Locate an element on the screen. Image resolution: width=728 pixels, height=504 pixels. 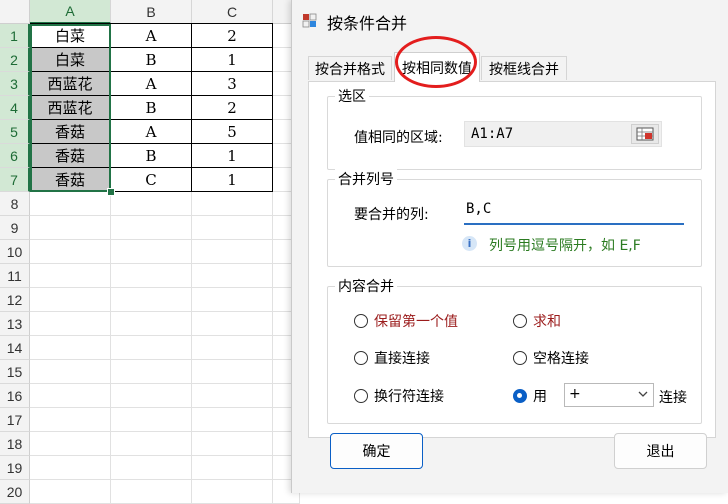
row-header: 2 is located at coordinates (15, 60).